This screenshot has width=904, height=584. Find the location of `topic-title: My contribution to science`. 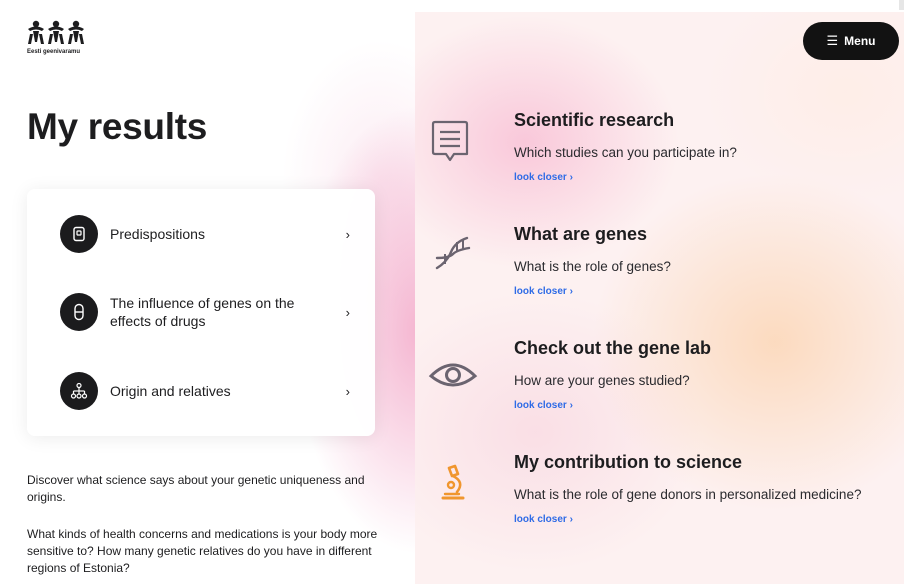

topic-title: My contribution to science is located at coordinates (628, 462).